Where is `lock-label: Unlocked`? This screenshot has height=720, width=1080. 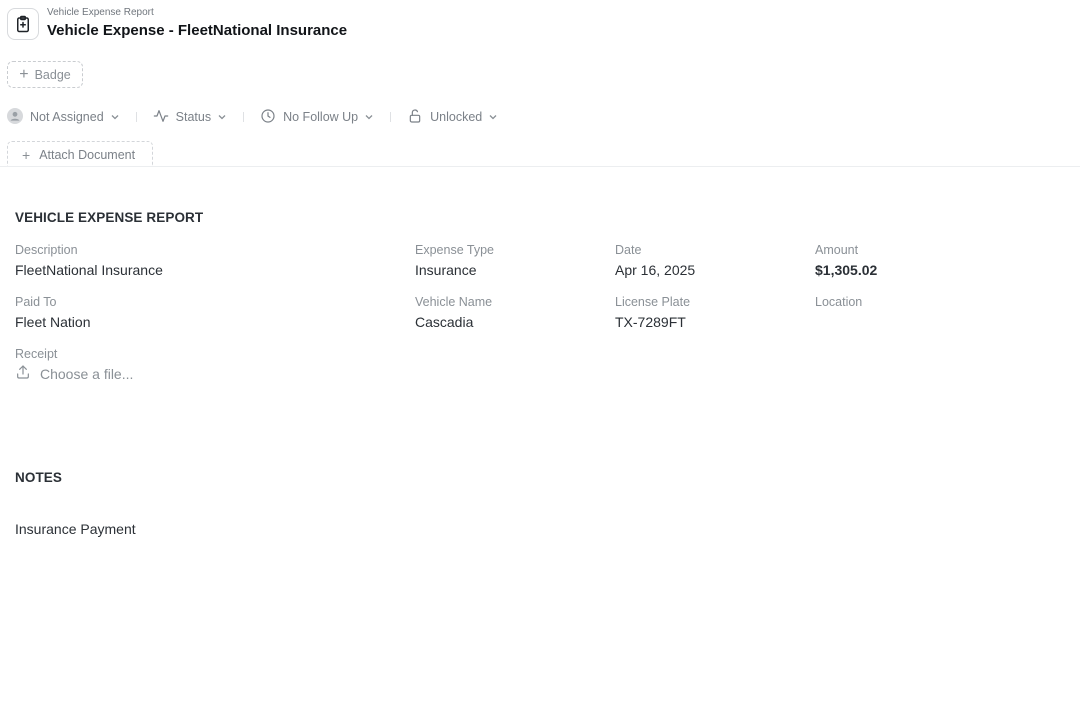
lock-label: Unlocked is located at coordinates (456, 117).